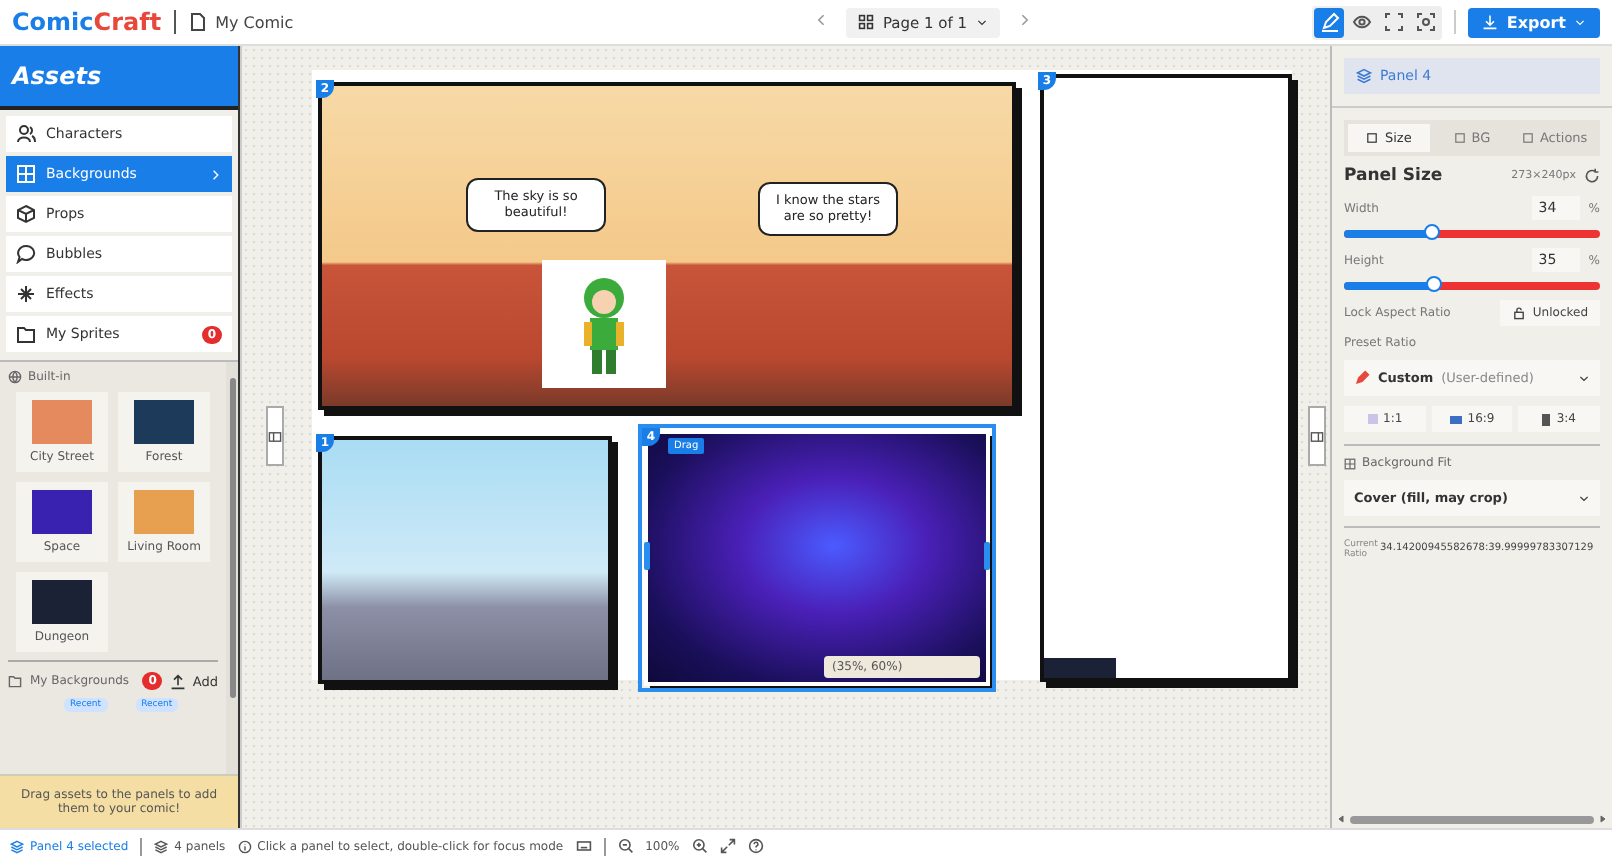 This screenshot has width=1612, height=862. I want to click on focus-icon, so click(1425, 22).